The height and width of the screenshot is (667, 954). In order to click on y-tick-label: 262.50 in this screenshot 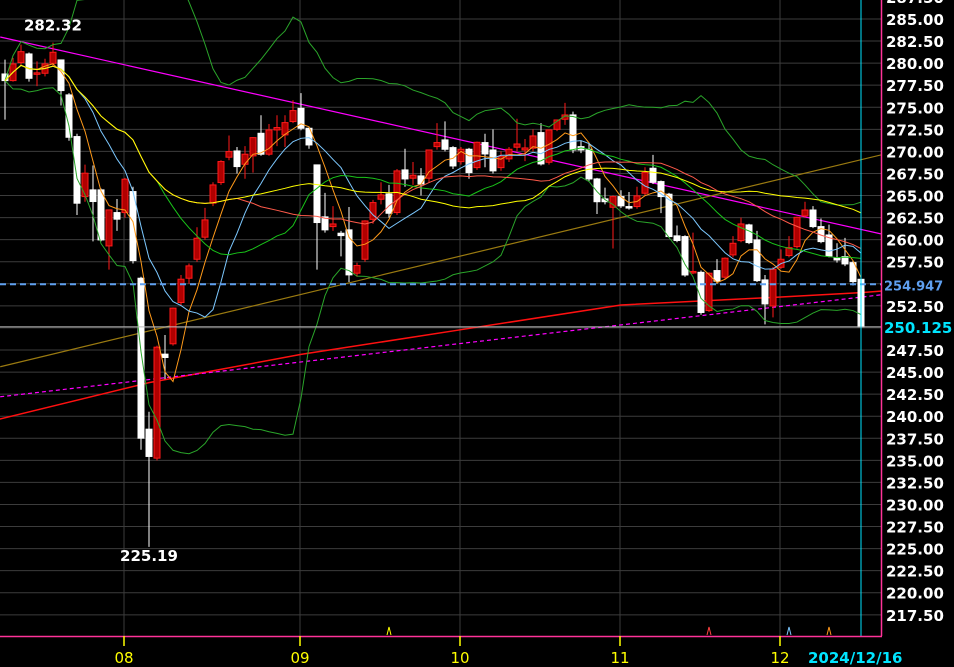, I will do `click(915, 219)`.